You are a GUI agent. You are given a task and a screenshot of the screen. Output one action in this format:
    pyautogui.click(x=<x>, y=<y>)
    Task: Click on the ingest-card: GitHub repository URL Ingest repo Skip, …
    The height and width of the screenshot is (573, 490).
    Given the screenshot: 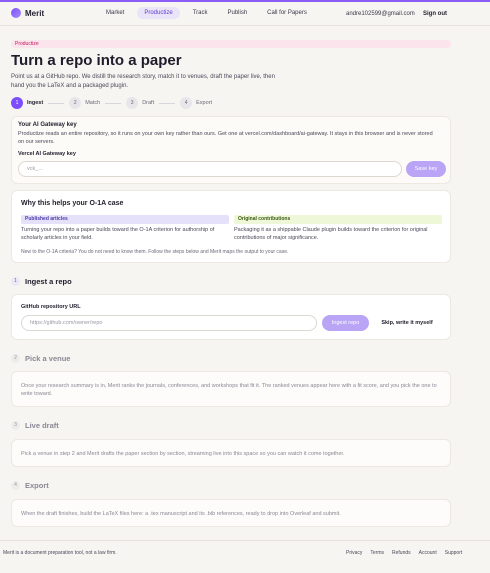 What is the action you would take?
    pyautogui.click(x=231, y=317)
    